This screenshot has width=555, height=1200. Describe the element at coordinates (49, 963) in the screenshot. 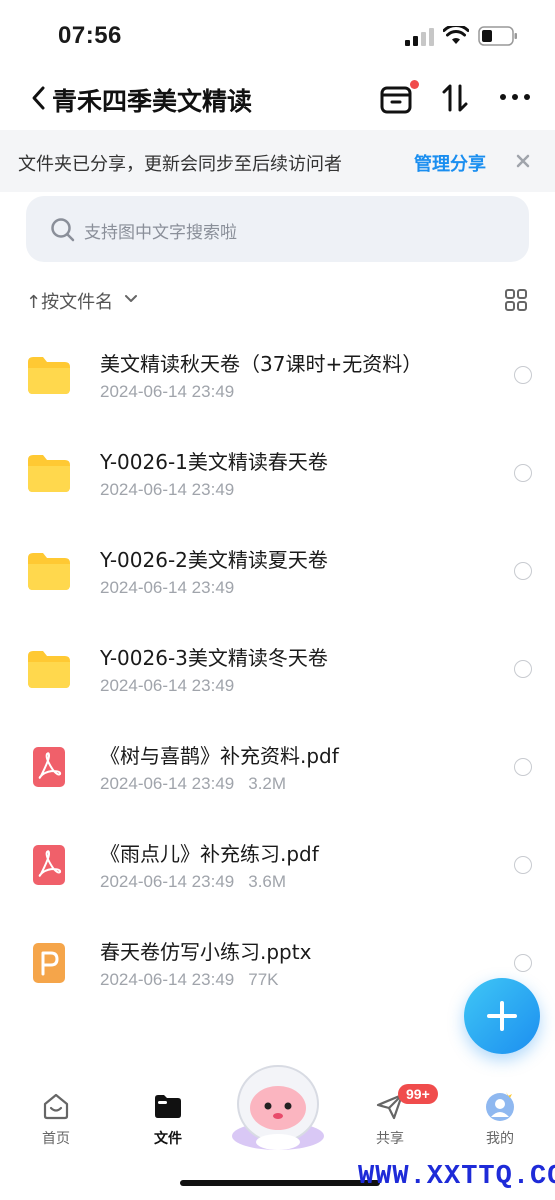

I see `pptx-file-icon` at that location.